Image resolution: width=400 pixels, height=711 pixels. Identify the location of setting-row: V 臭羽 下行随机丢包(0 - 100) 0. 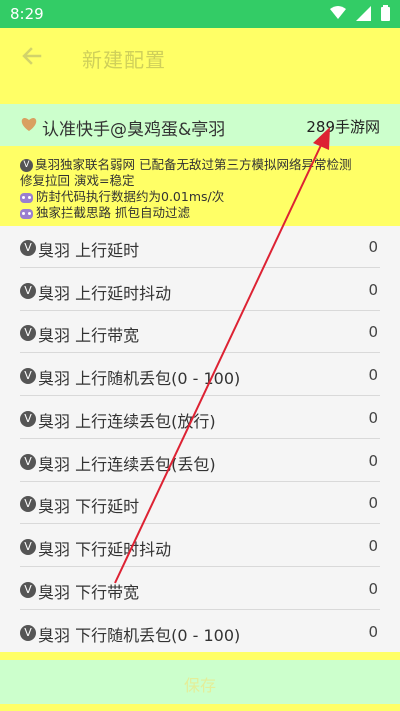
(200, 632).